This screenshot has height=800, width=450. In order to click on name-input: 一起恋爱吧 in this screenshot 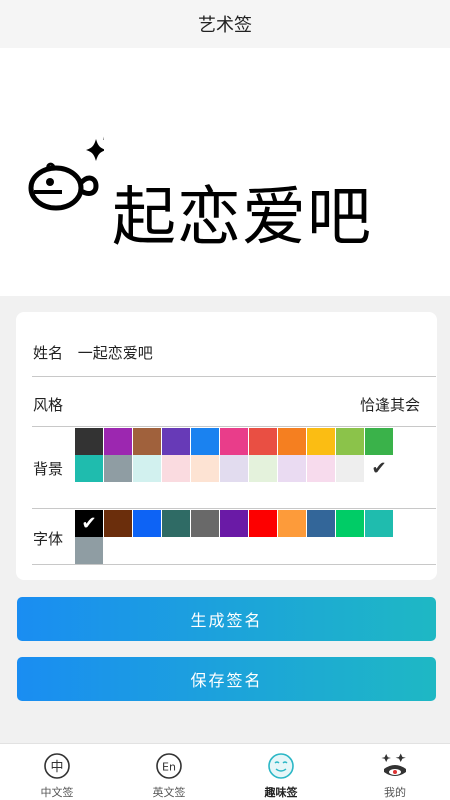, I will do `click(115, 353)`.